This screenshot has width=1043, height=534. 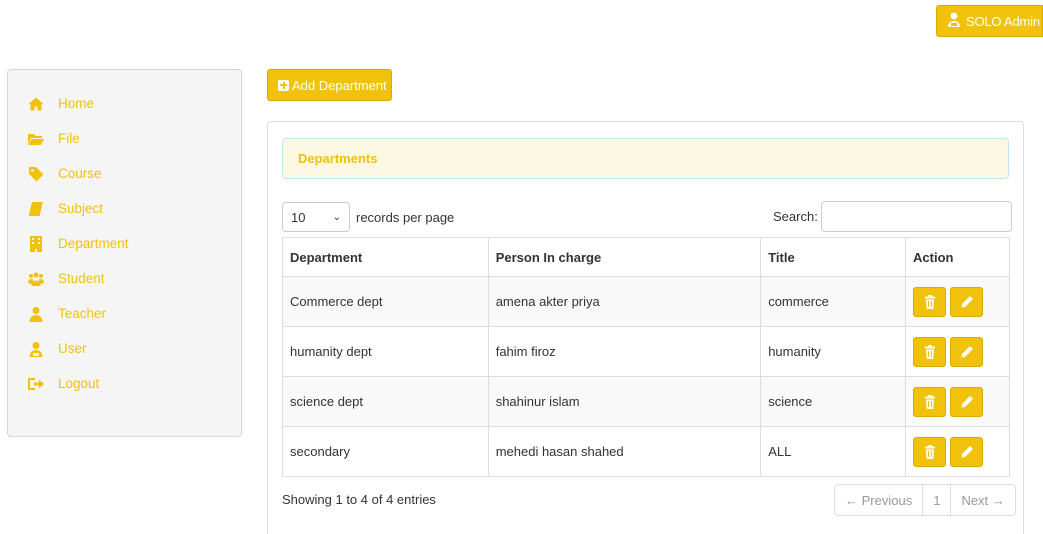 What do you see at coordinates (36, 104) in the screenshot?
I see `home-icon` at bounding box center [36, 104].